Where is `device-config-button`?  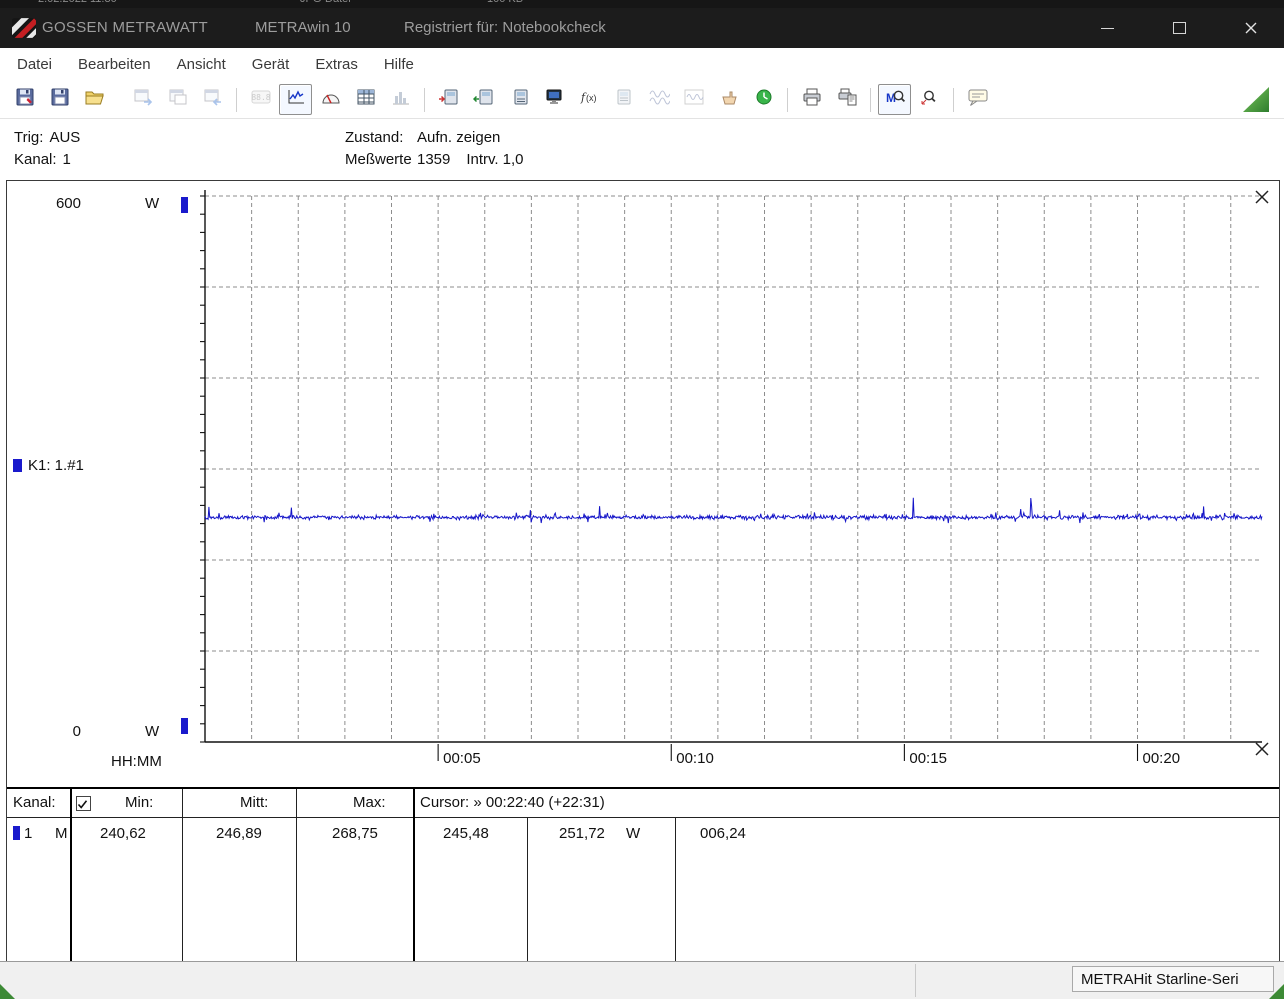
device-config-button is located at coordinates (518, 99).